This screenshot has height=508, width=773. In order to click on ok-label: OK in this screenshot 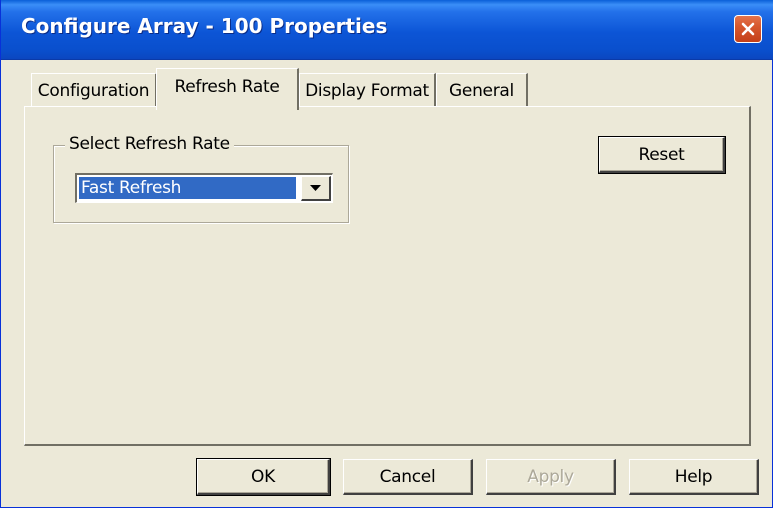, I will do `click(263, 476)`.